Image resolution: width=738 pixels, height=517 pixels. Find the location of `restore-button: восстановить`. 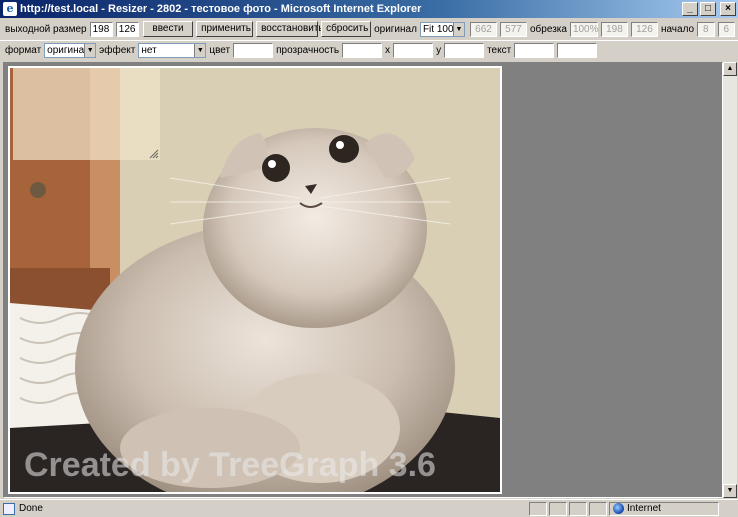

restore-button: восстановить is located at coordinates (290, 29).